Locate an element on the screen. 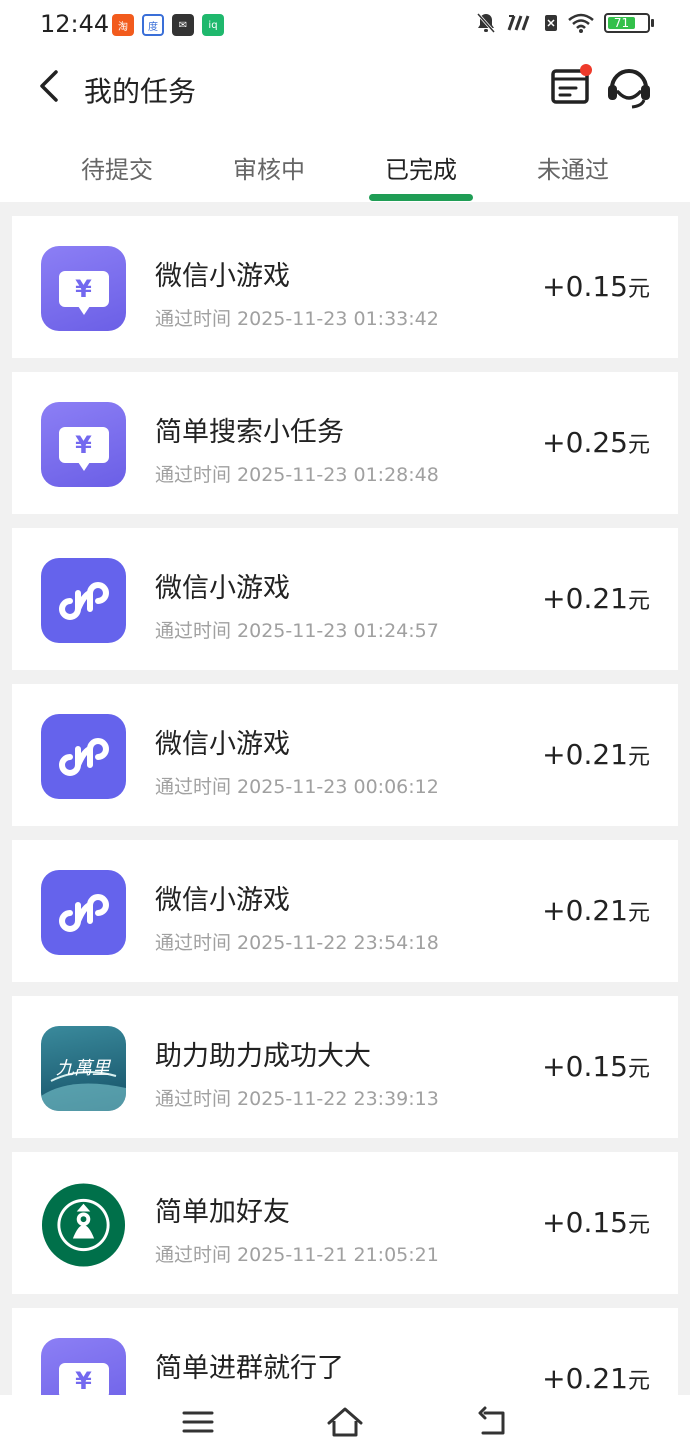 This screenshot has height=1447, width=690. taobao-icon: 淘 is located at coordinates (123, 25).